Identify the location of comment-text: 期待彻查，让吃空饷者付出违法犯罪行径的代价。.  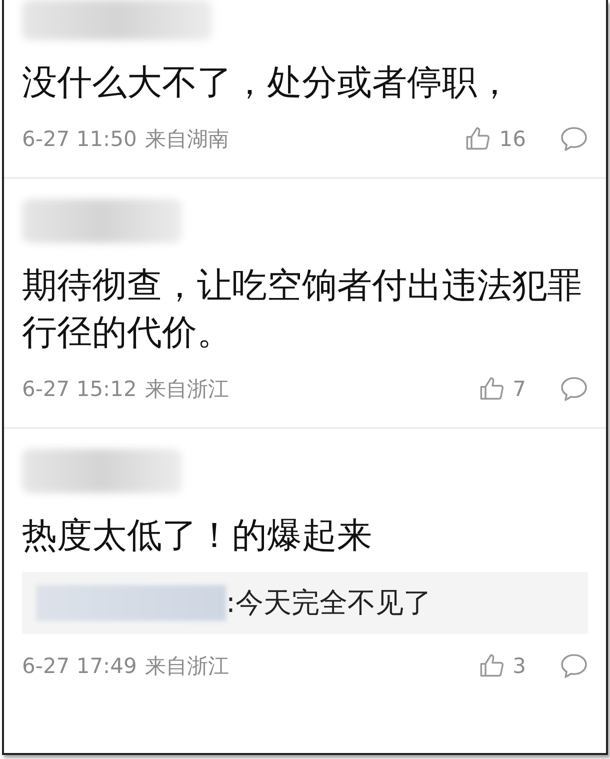
(302, 310).